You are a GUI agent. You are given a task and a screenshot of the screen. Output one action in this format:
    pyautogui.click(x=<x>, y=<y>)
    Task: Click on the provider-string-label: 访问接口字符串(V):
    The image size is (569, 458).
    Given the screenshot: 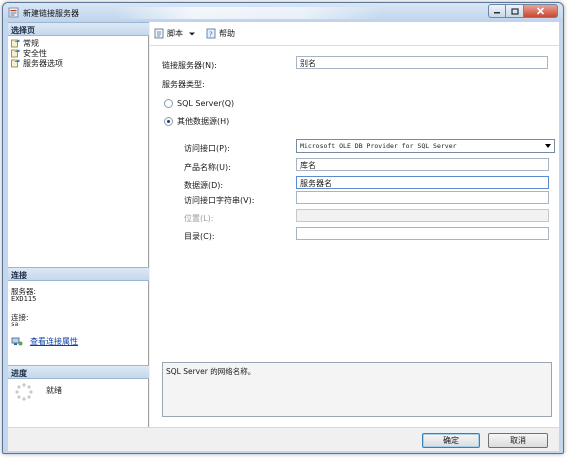 What is the action you would take?
    pyautogui.click(x=219, y=200)
    